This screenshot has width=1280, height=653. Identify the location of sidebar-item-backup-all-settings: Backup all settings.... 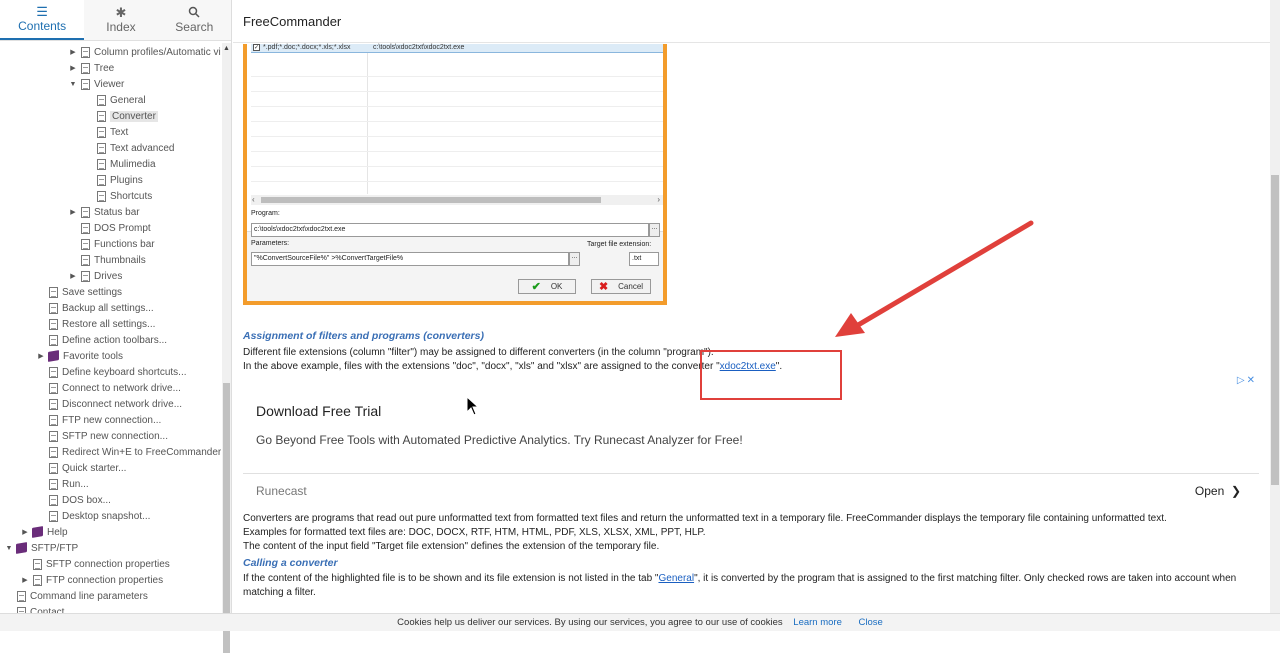
(95, 308).